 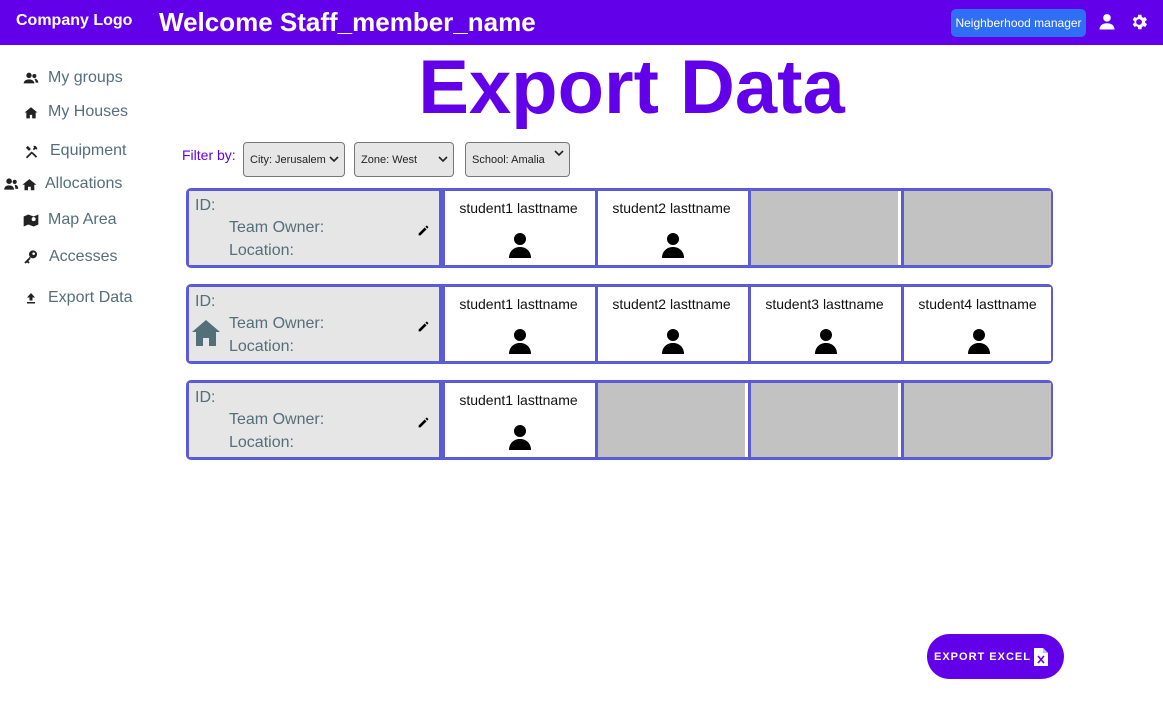 I want to click on sidebar-item-export-data: Export Data, so click(x=76, y=298).